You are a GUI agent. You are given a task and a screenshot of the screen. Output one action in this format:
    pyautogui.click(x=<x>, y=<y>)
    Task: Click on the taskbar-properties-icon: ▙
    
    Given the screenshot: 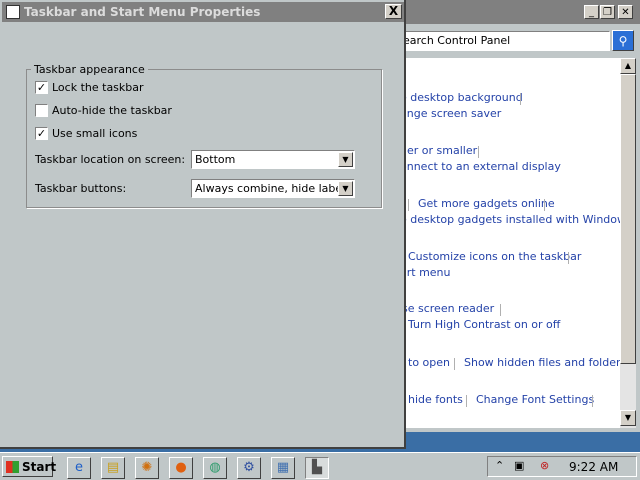 What is the action you would take?
    pyautogui.click(x=317, y=468)
    